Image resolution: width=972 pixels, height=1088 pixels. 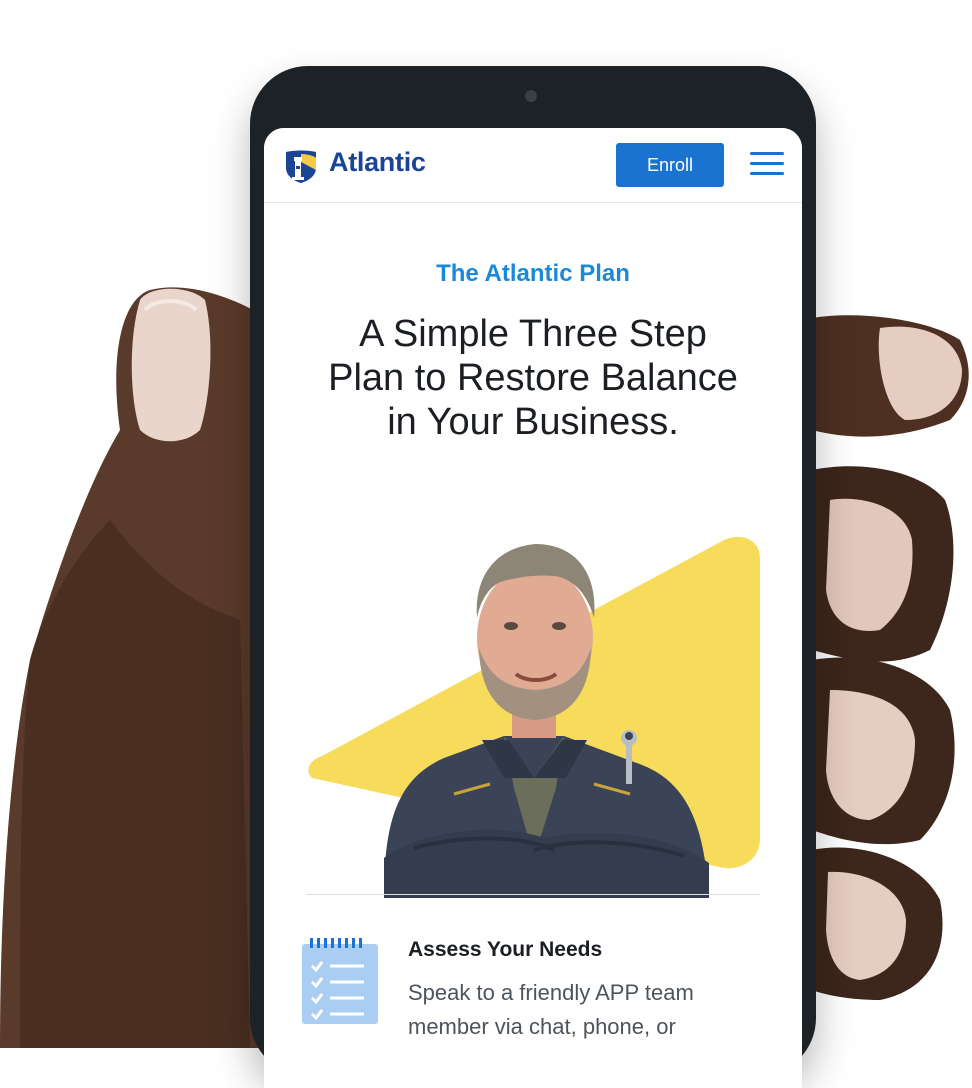 I want to click on brand-name: Atlantic, so click(x=377, y=162).